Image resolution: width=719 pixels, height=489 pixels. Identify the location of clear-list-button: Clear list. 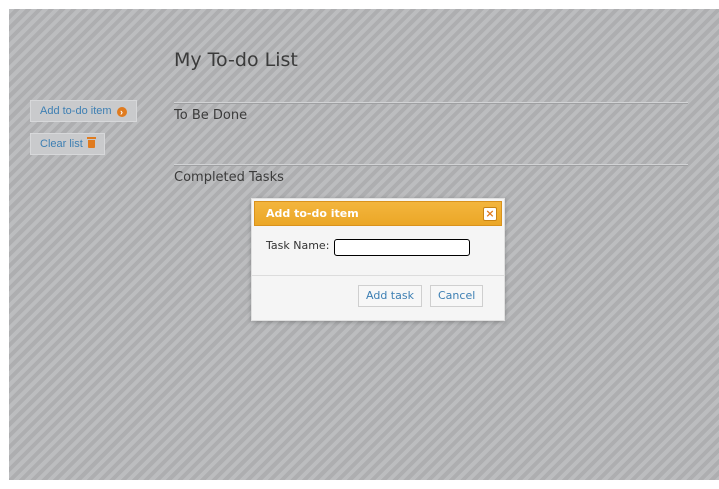
(67, 144).